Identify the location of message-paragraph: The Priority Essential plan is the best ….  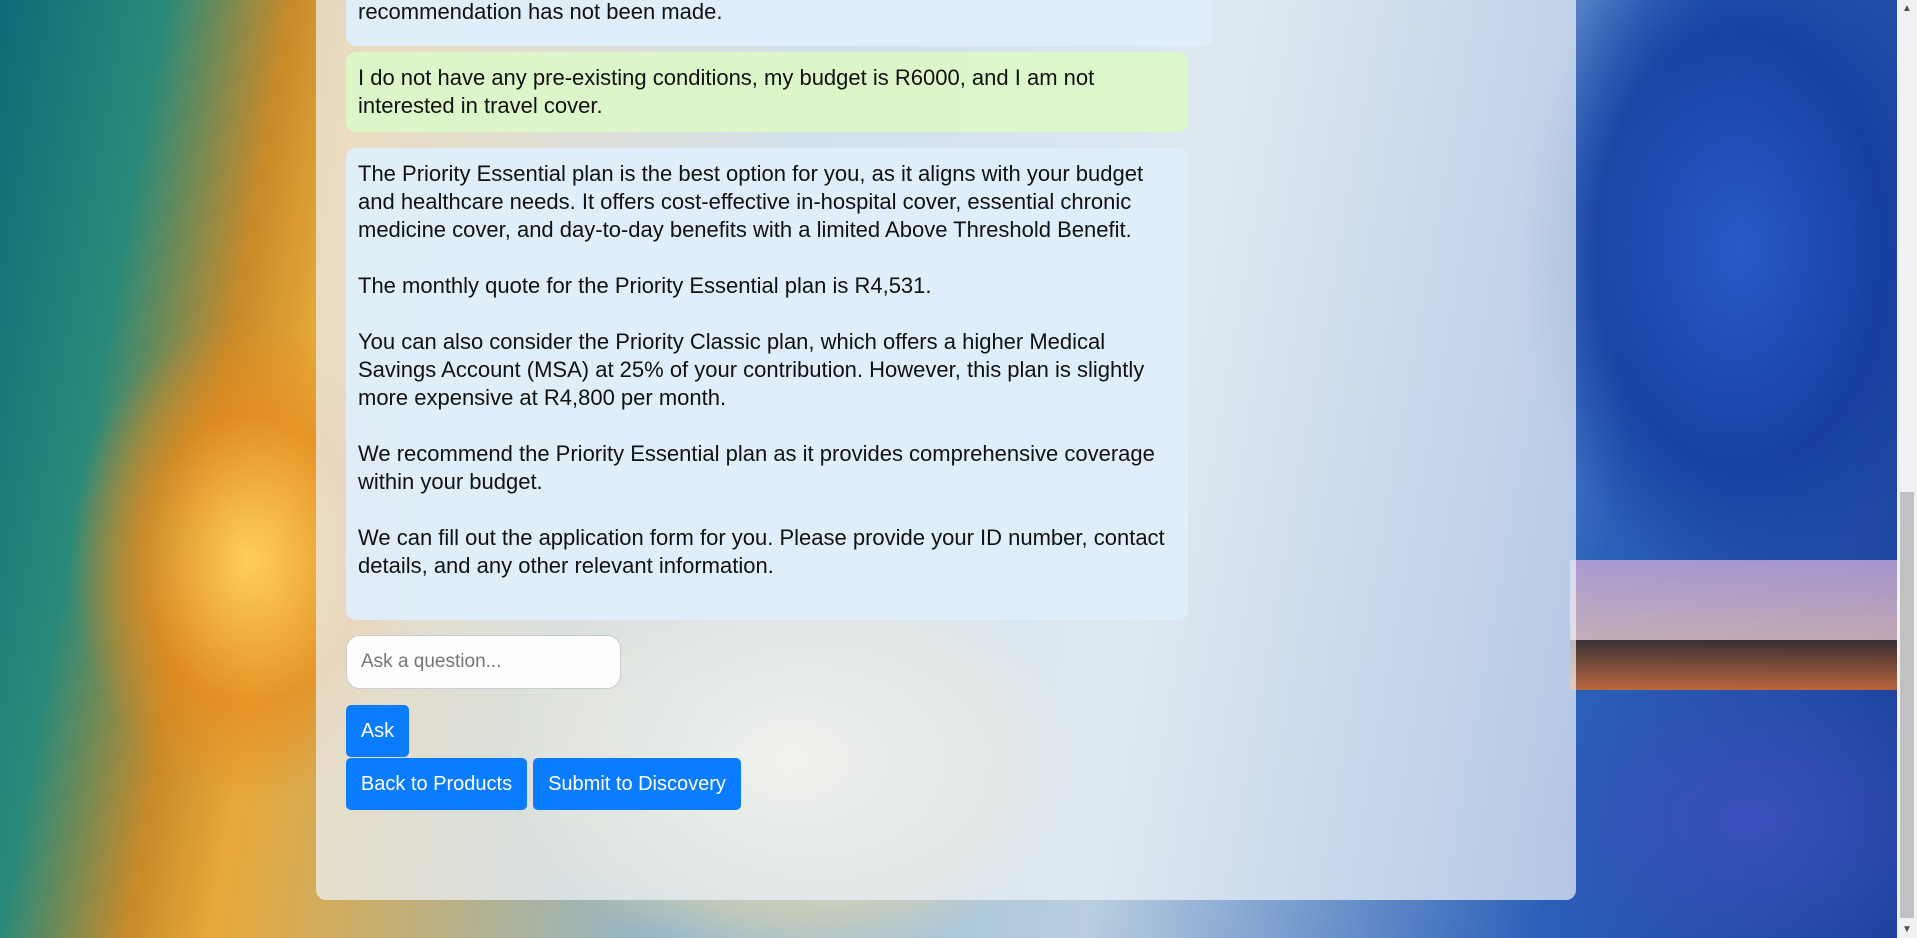
(754, 201).